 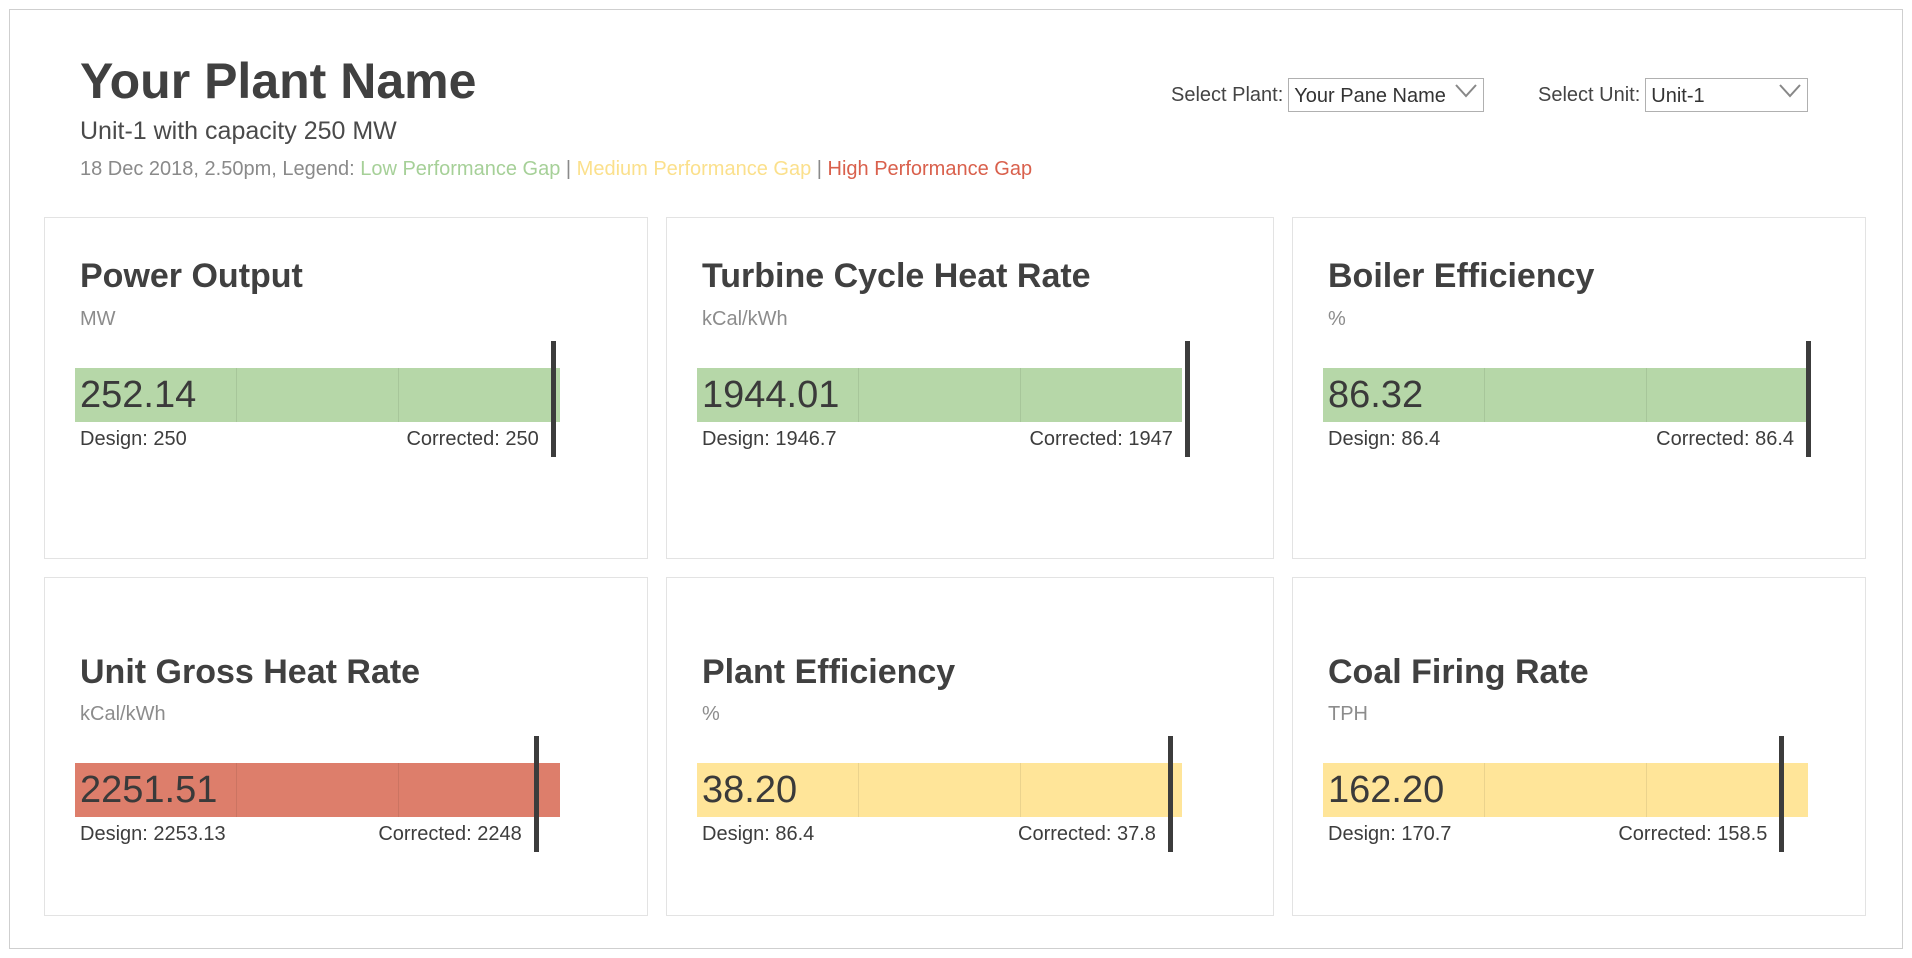 What do you see at coordinates (694, 169) in the screenshot?
I see `legend-medium: Medium Performance Gap` at bounding box center [694, 169].